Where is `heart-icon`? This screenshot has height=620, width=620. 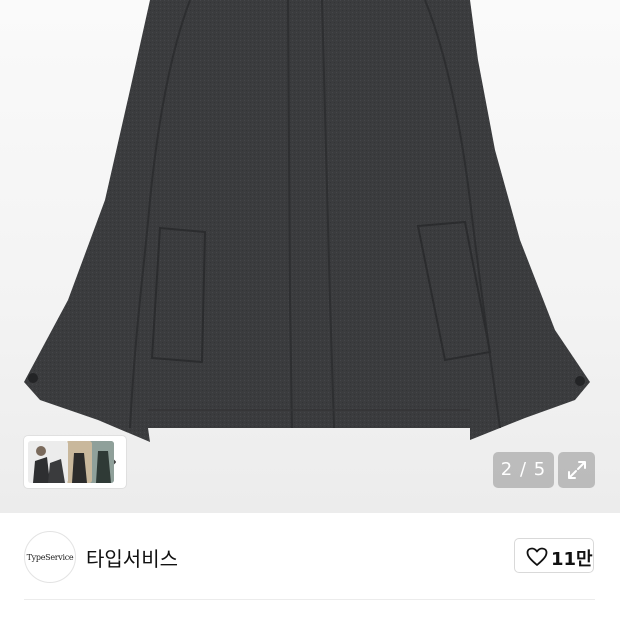 heart-icon is located at coordinates (537, 556).